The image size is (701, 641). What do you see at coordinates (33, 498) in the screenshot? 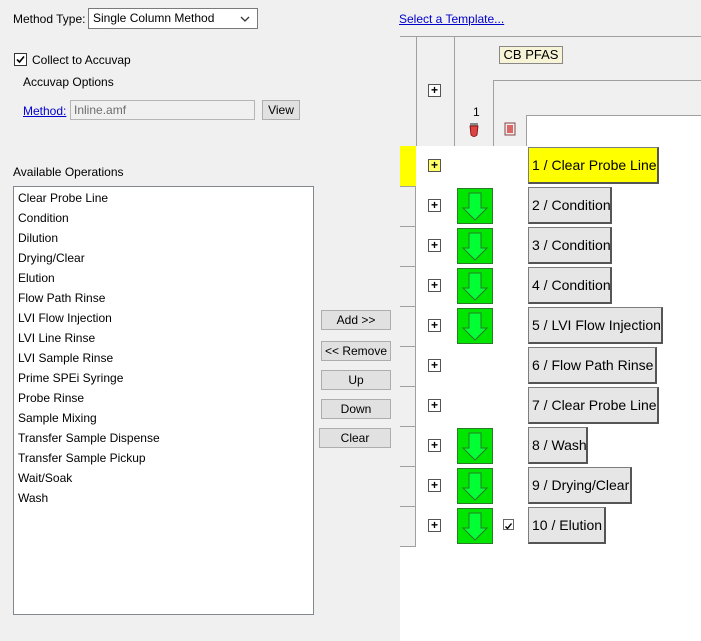
I see `list-item: Wash` at bounding box center [33, 498].